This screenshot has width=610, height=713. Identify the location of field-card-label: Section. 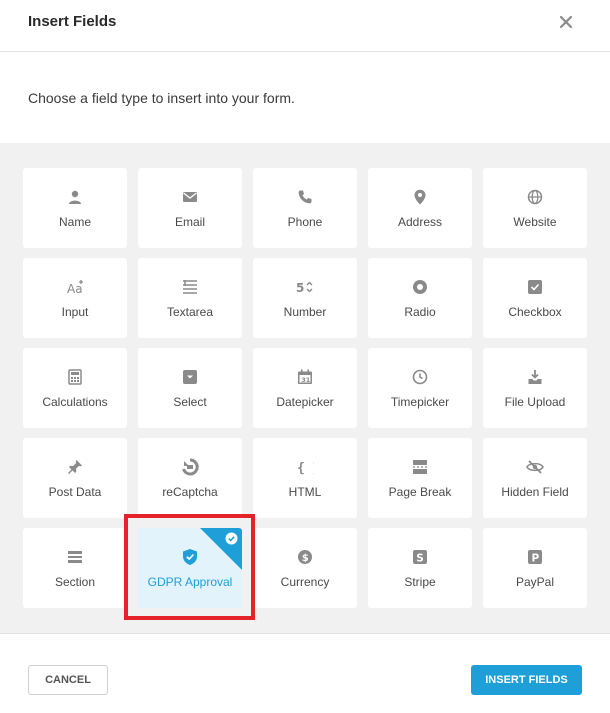
(75, 582).